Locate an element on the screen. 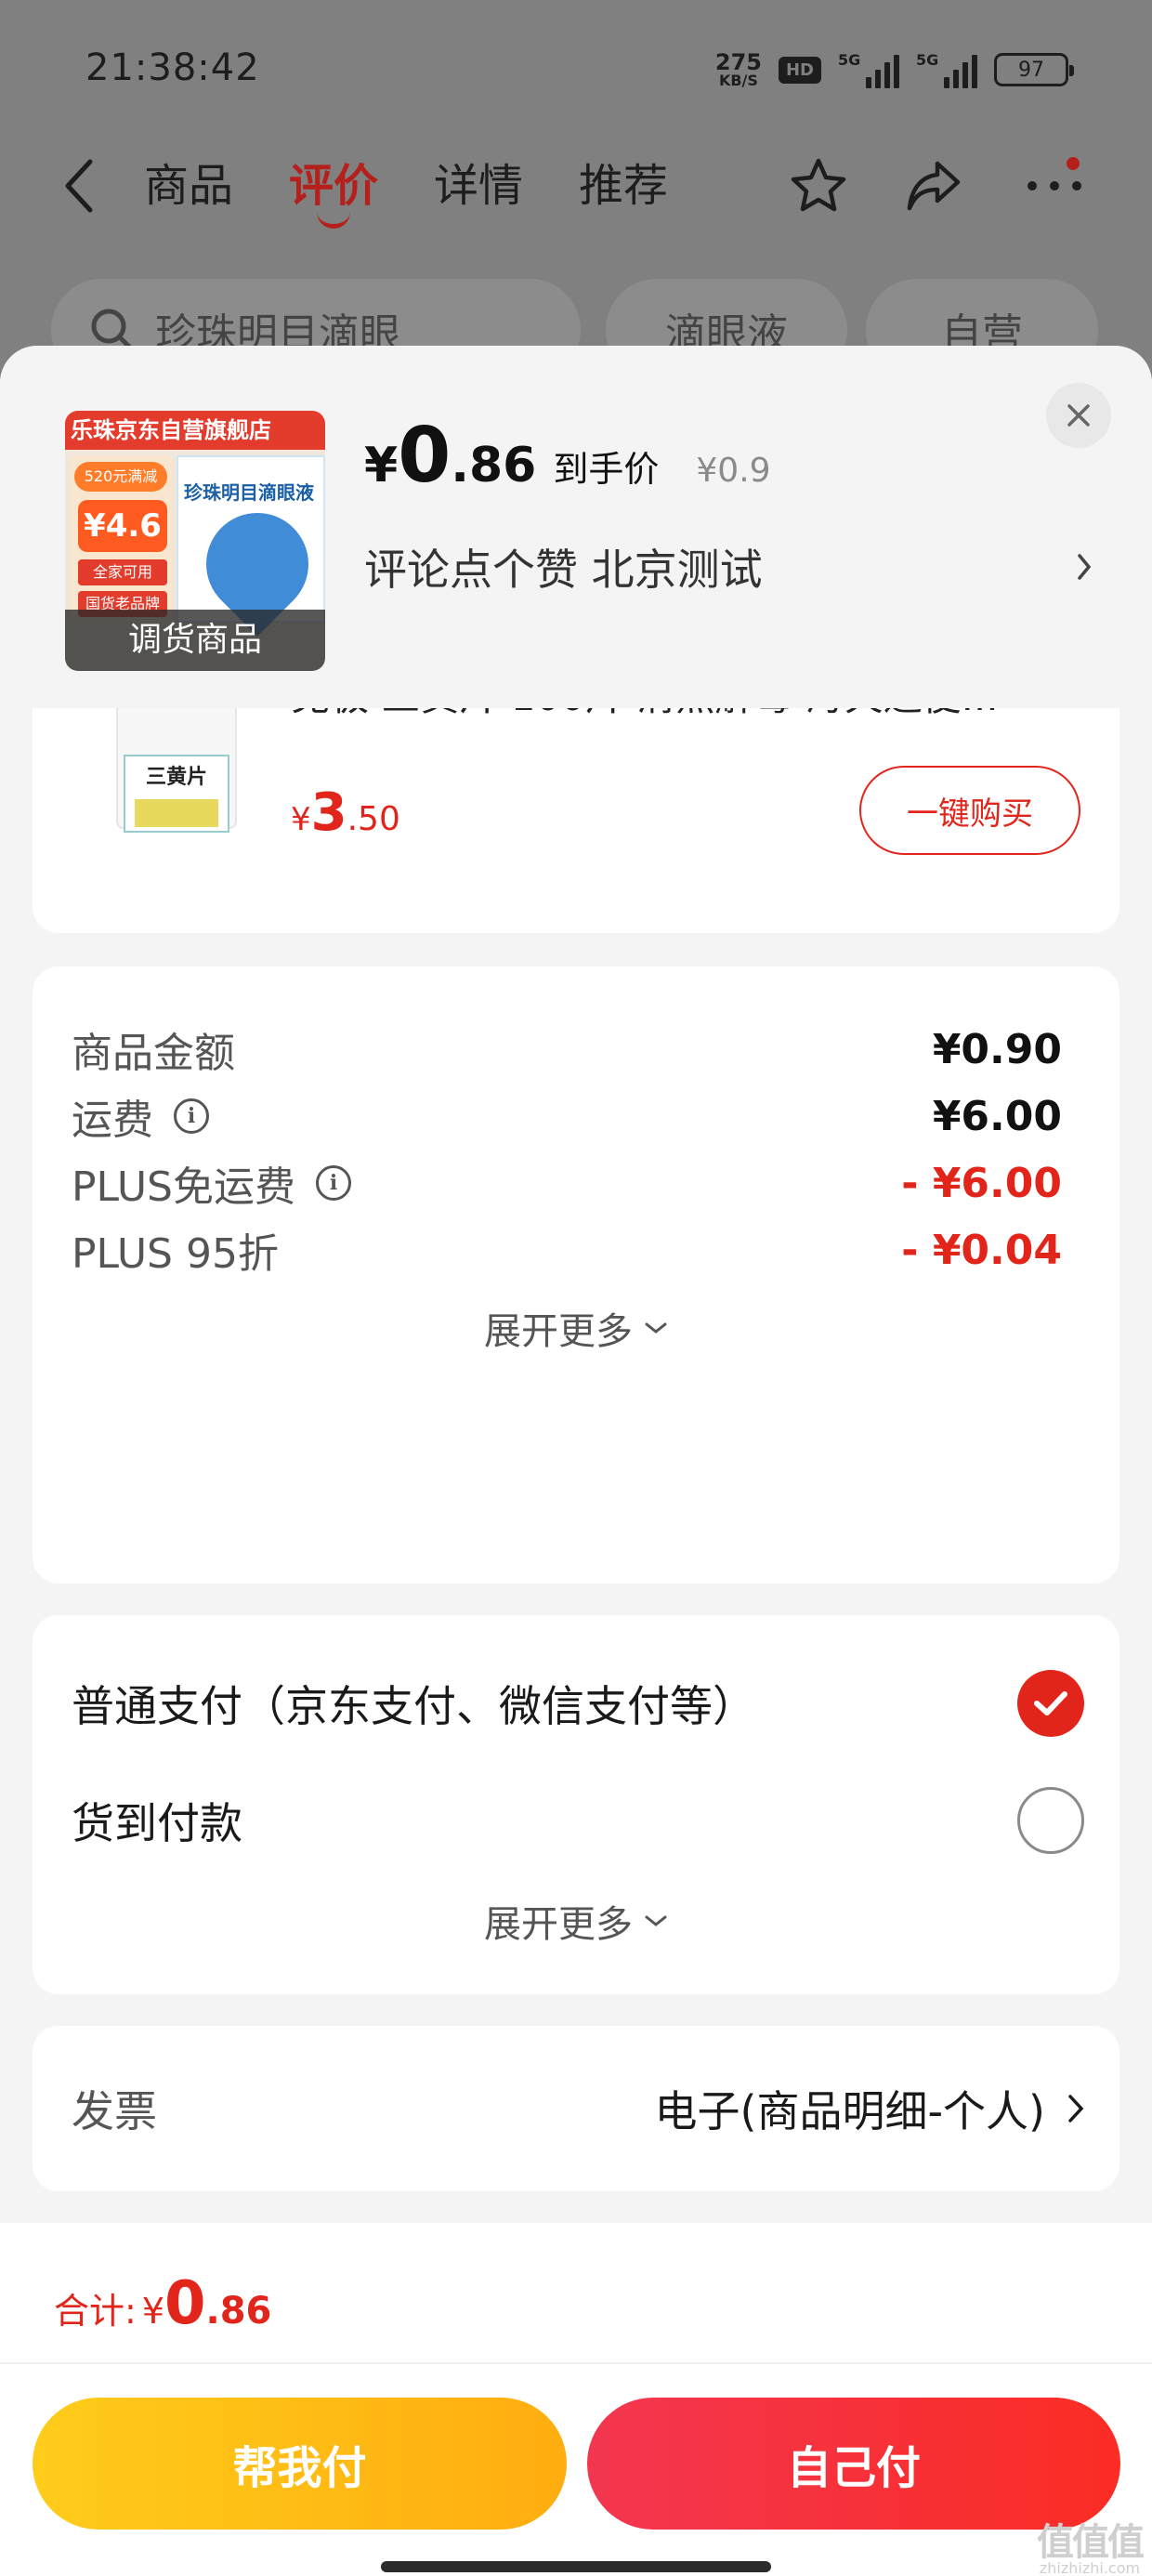 The image size is (1152, 2576). amount-label-text: 商品金额 is located at coordinates (153, 1053).